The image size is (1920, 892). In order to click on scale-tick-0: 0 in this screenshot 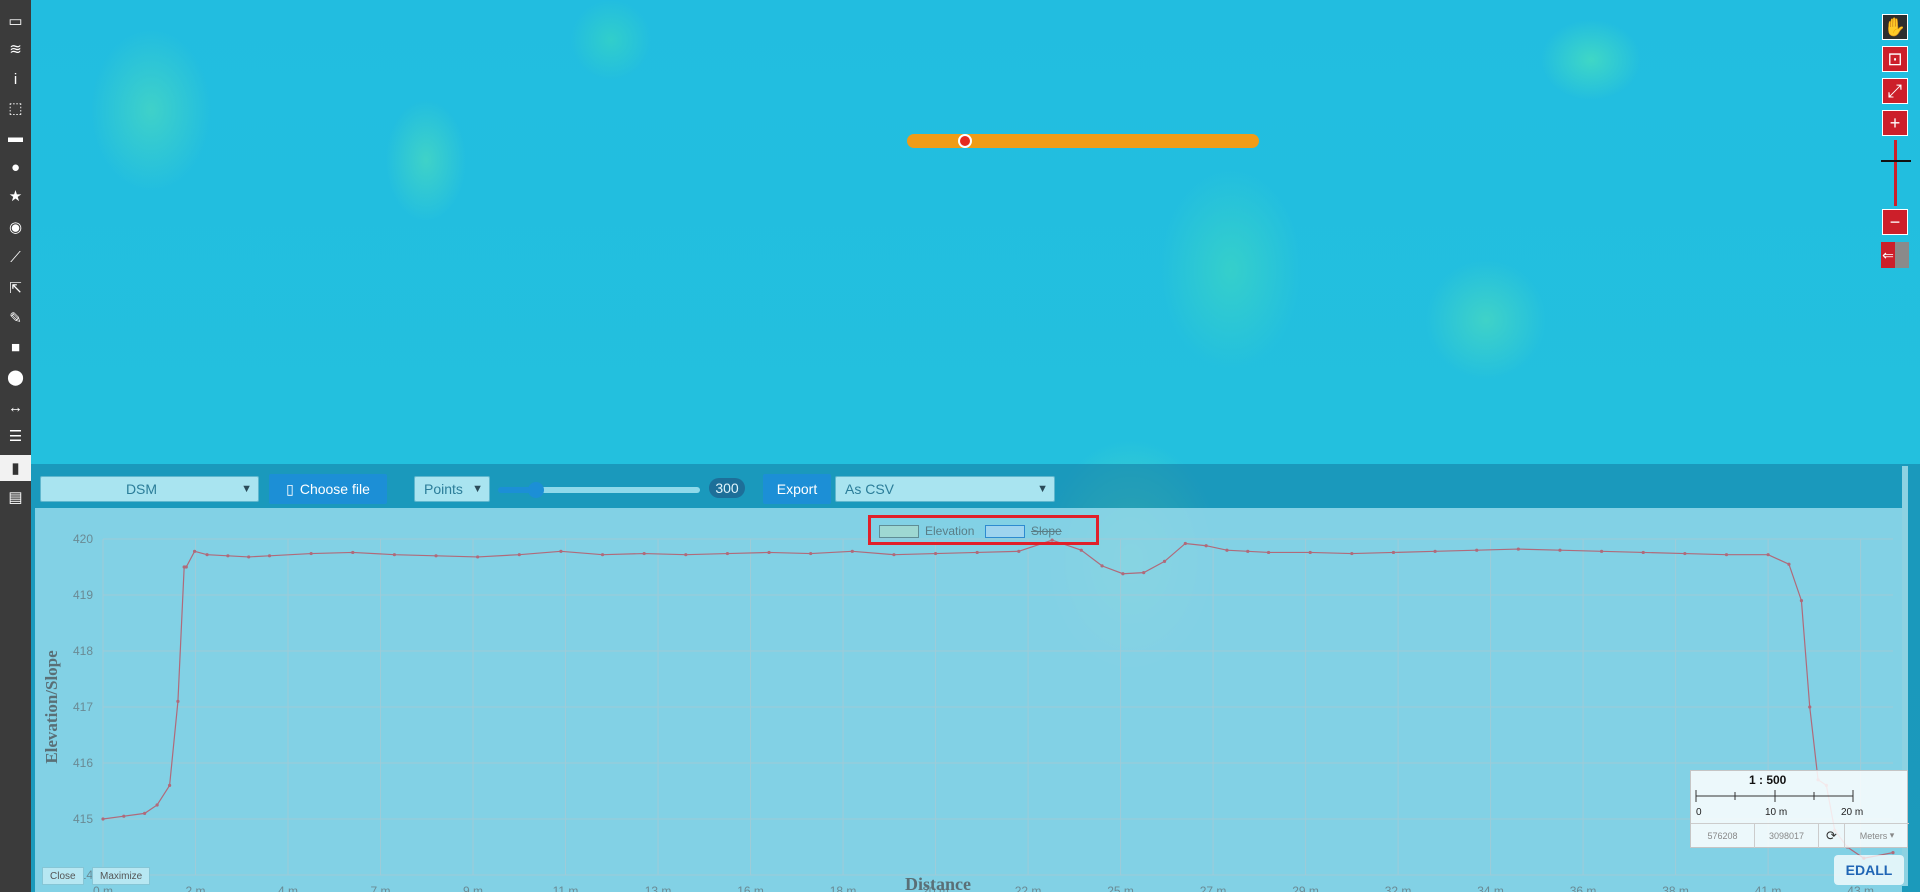, I will do `click(1699, 812)`.